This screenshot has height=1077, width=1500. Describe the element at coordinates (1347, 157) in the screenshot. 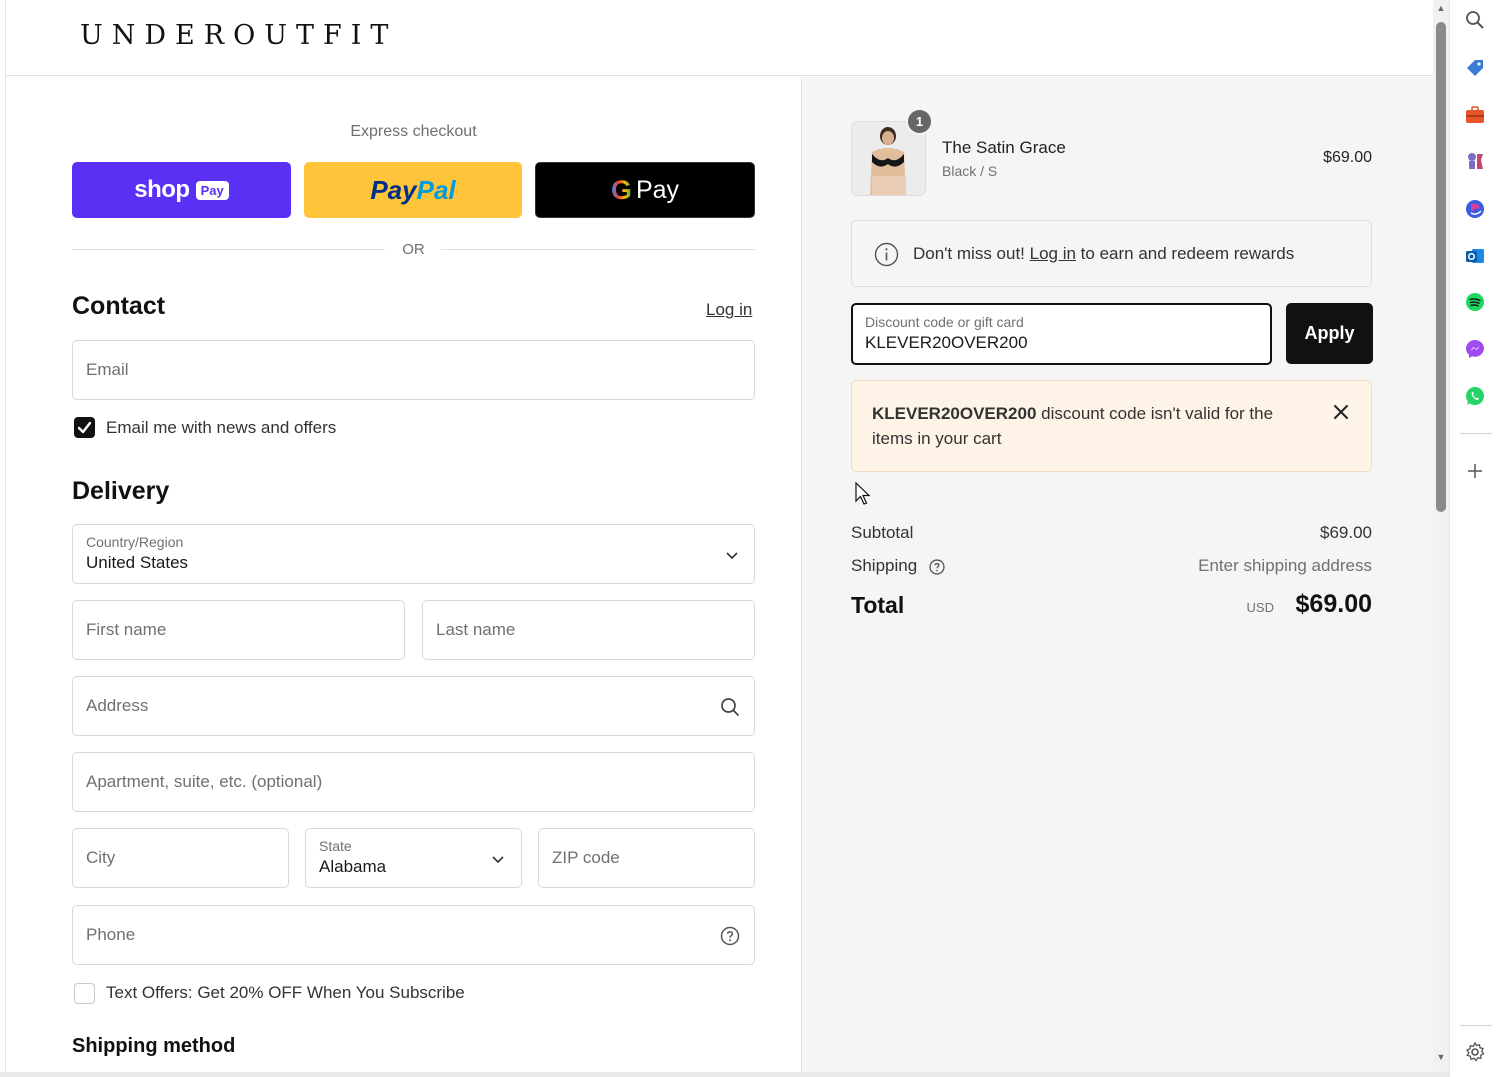

I see `product-price: $69.00` at that location.